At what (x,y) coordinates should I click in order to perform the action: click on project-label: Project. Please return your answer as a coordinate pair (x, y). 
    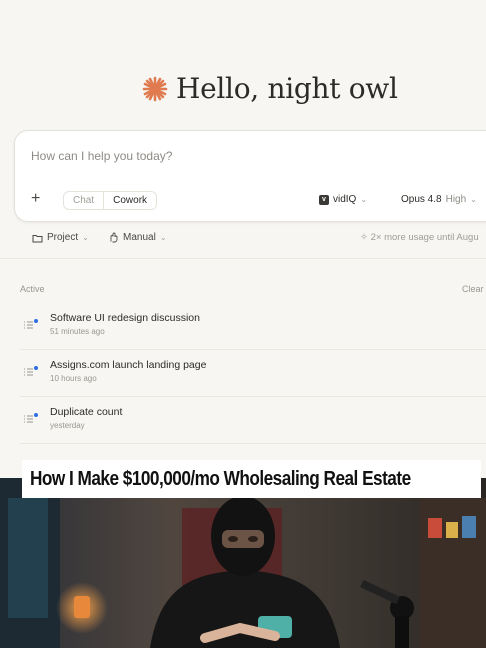
    Looking at the image, I should click on (63, 237).